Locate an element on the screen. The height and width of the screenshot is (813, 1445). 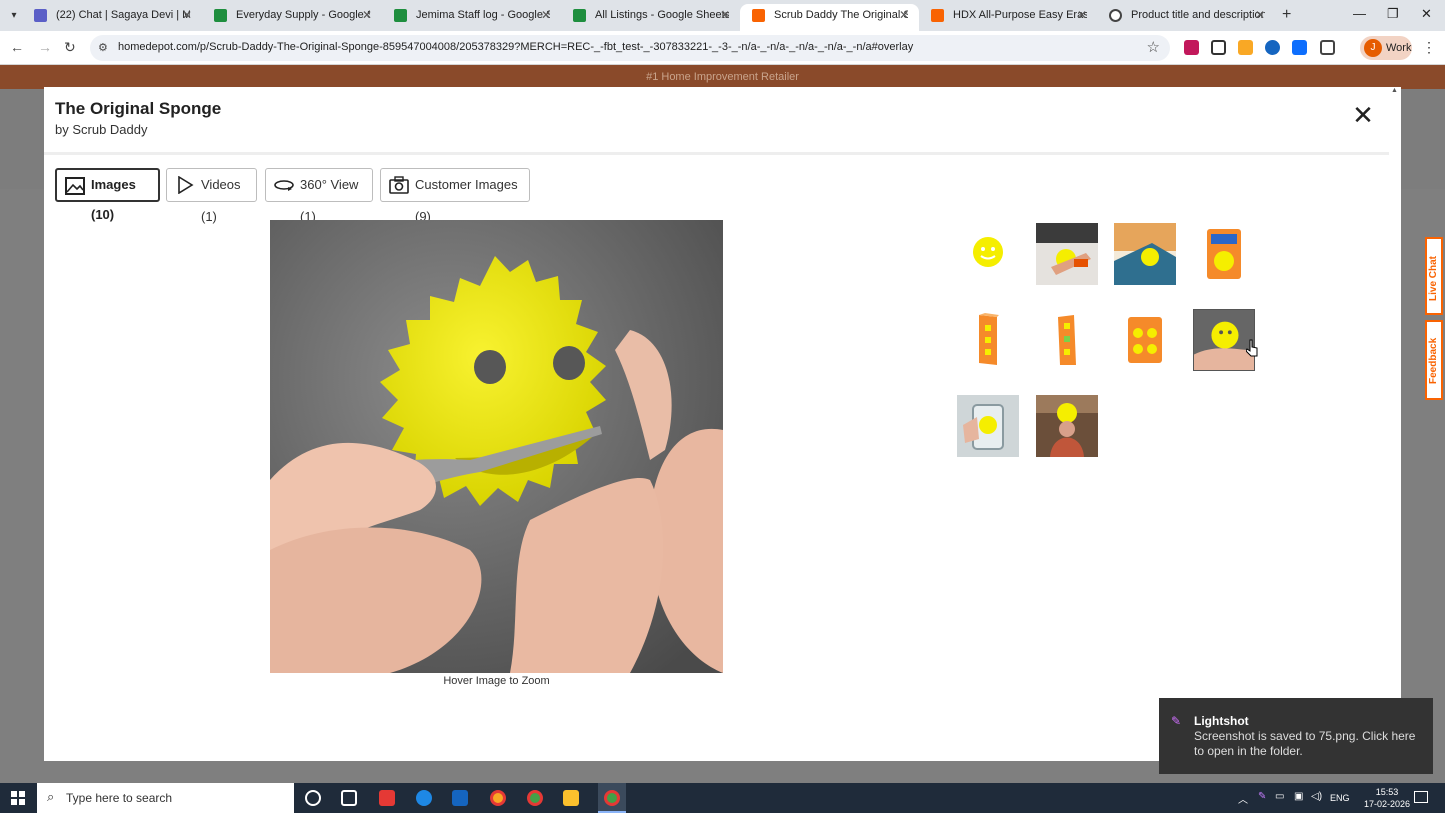
task-view-icon is located at coordinates (349, 798).